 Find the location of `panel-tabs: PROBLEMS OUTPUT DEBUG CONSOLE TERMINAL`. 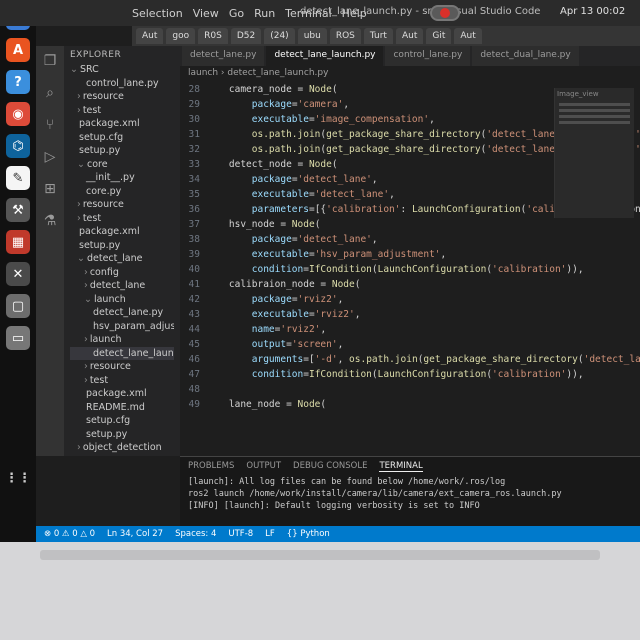

panel-tabs: PROBLEMS OUTPUT DEBUG CONSOLE TERMINAL is located at coordinates (410, 466).